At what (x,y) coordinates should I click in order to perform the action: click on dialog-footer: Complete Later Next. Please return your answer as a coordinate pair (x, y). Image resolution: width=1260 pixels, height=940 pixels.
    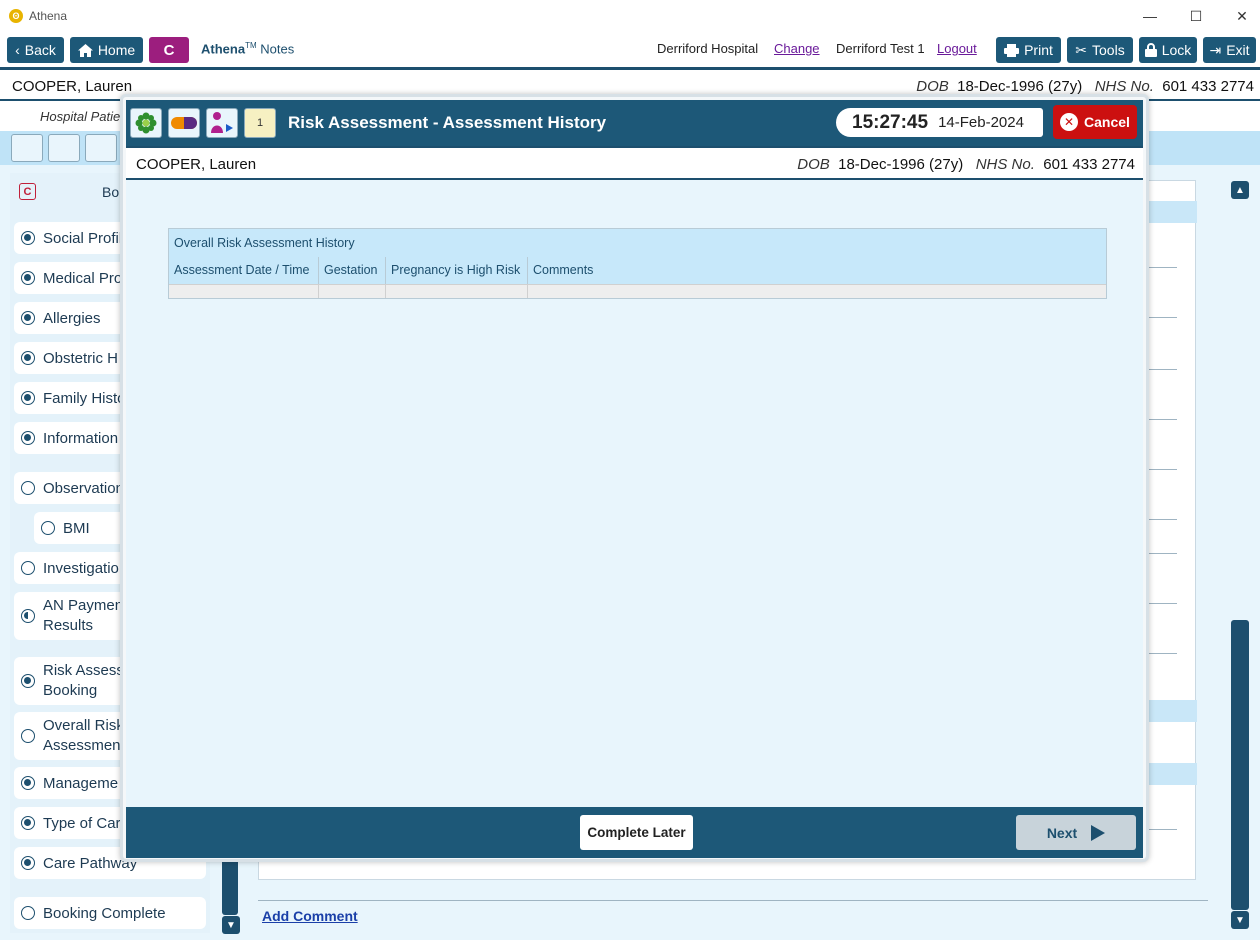
    Looking at the image, I should click on (634, 832).